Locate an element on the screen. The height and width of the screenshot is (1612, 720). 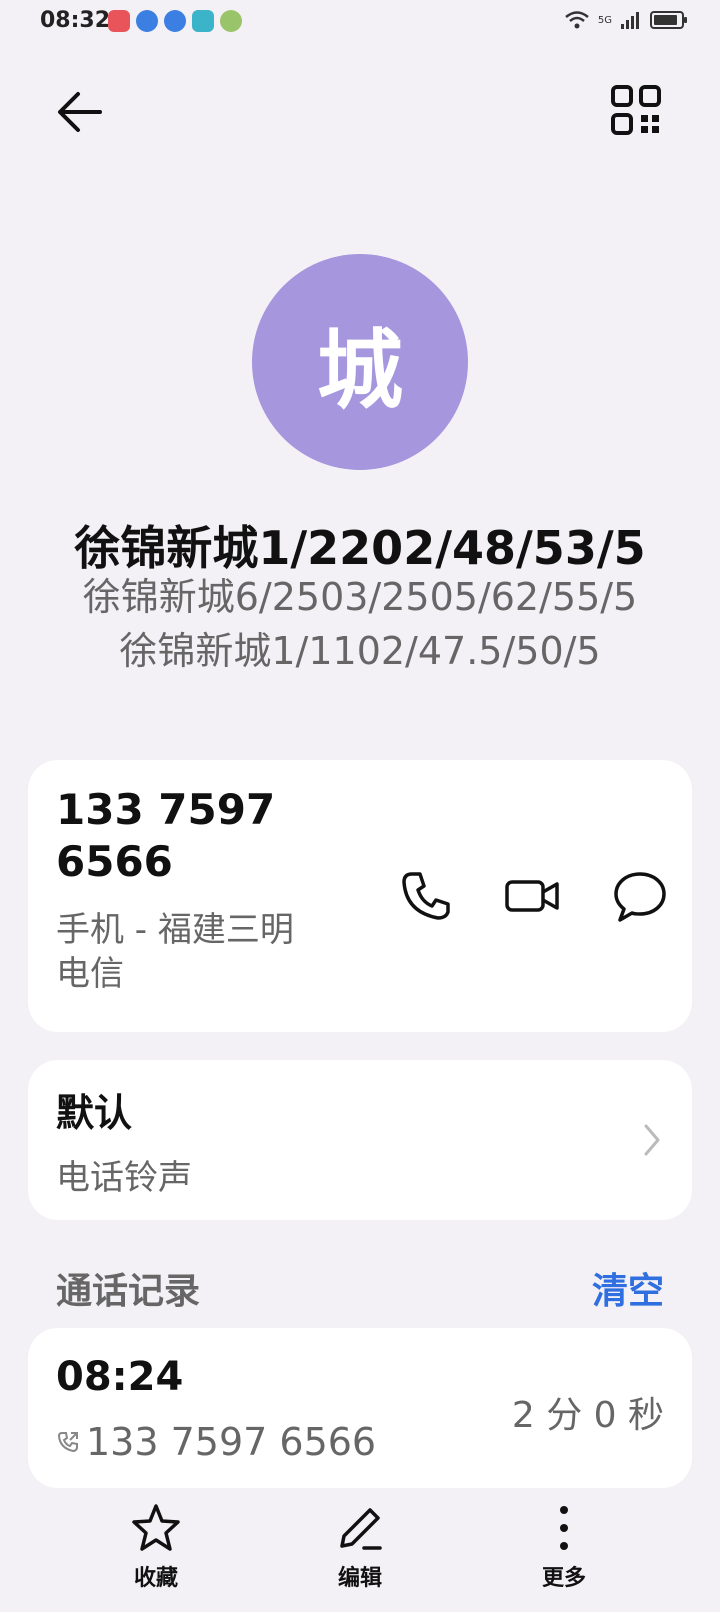
qr-code-button is located at coordinates (636, 110).